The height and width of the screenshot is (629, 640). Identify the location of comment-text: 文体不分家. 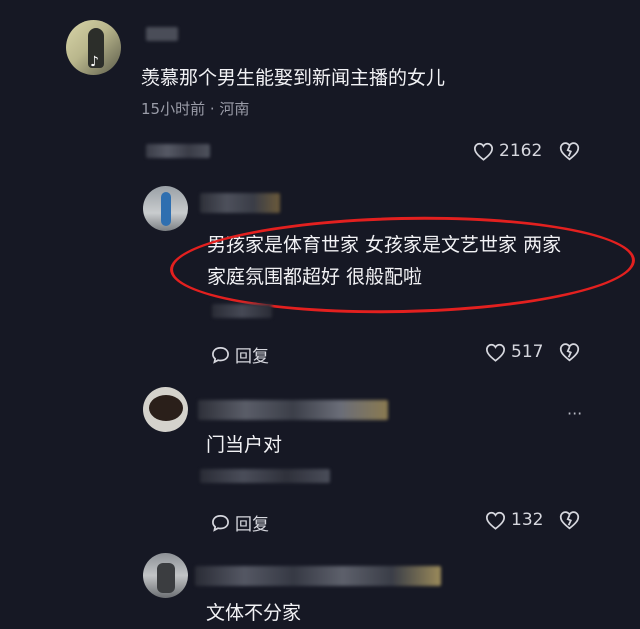
(254, 613).